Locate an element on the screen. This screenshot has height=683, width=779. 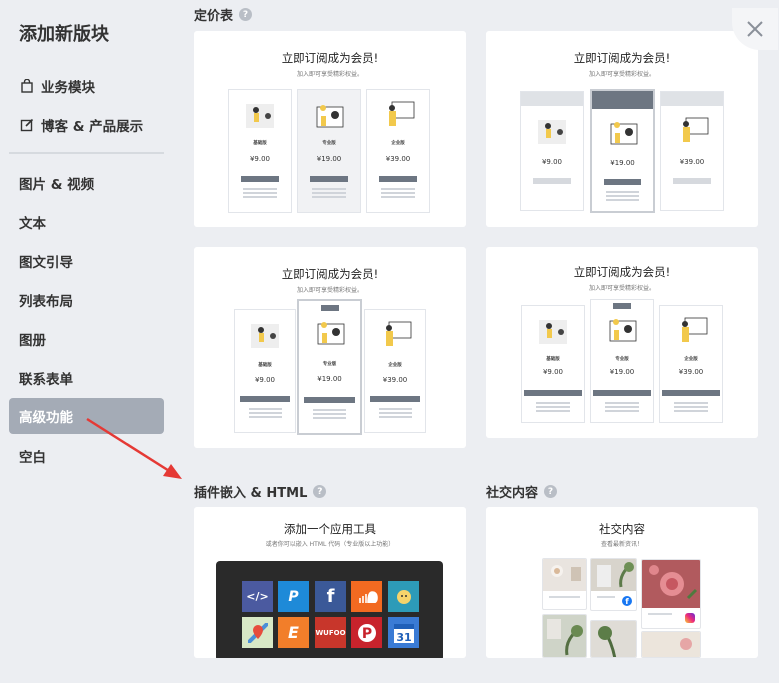
sidebar-item-blank: 空白 is located at coordinates (86, 456).